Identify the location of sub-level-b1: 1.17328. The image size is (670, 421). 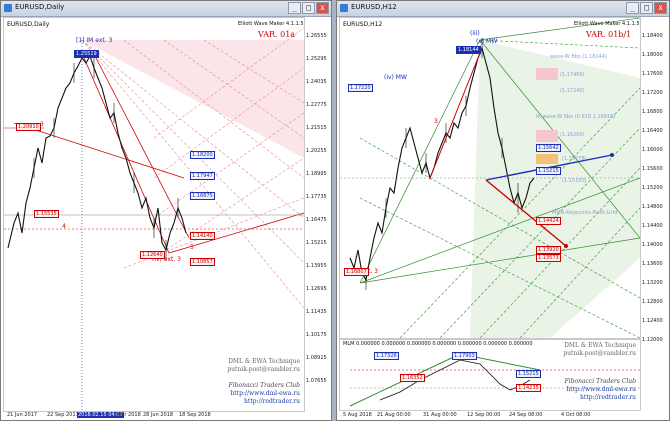
(386, 356).